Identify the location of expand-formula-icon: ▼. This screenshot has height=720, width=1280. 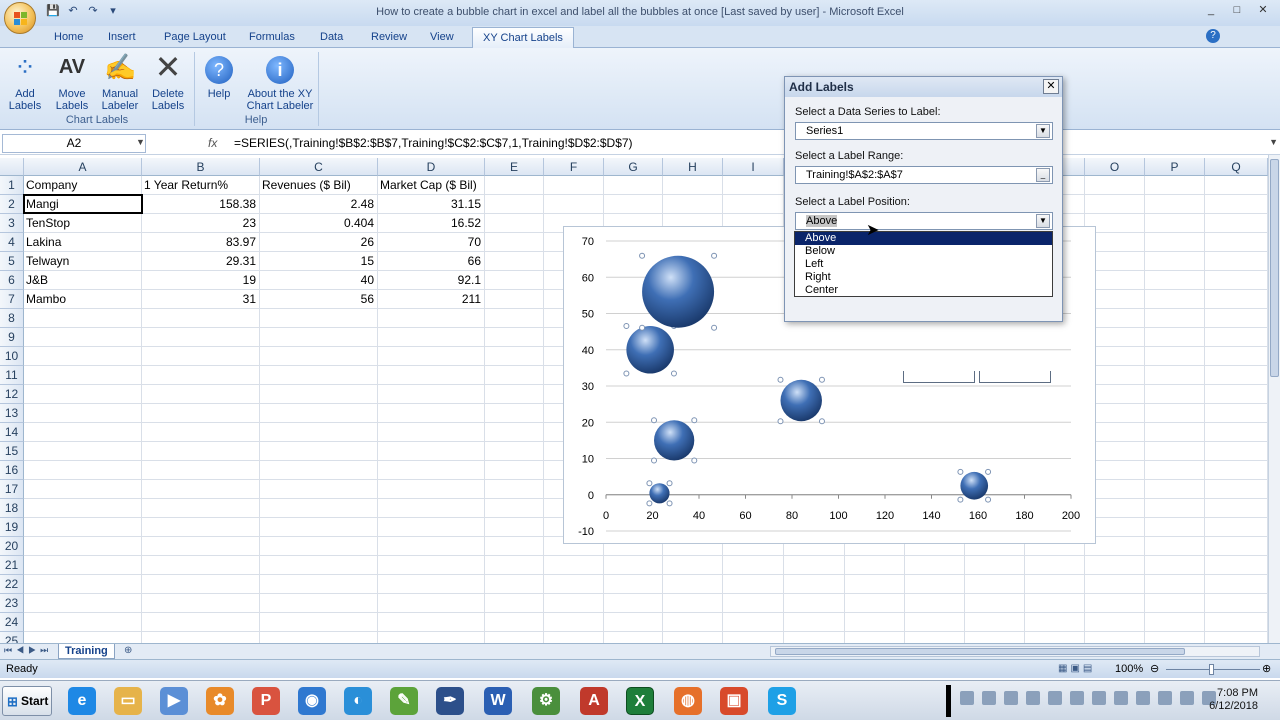
(1273, 142).